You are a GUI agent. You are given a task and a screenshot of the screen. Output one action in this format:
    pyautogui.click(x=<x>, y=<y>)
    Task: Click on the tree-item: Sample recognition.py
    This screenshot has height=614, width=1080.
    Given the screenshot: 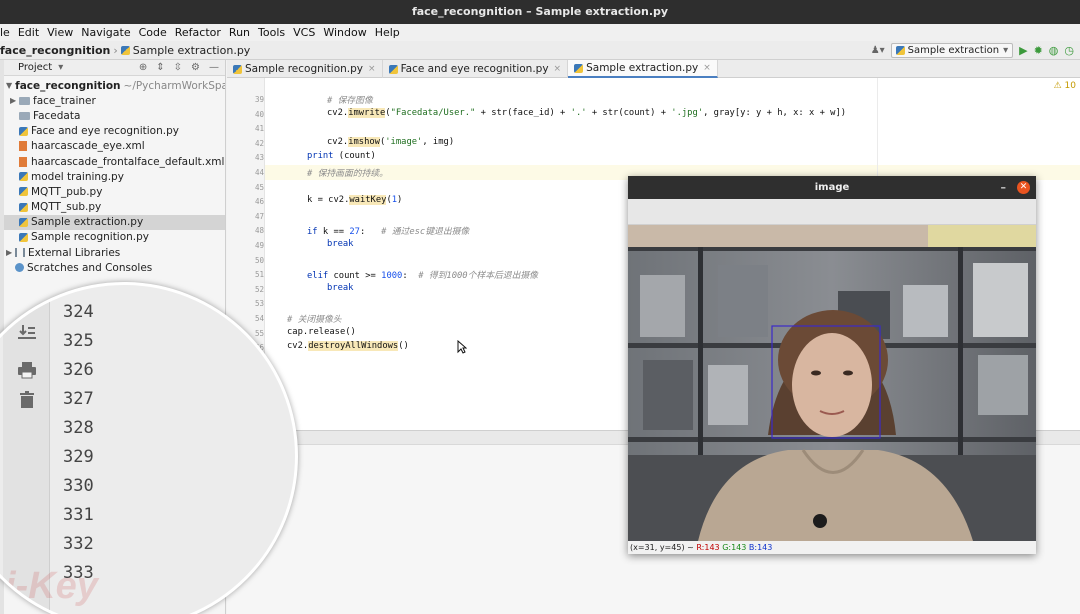 What is the action you would take?
    pyautogui.click(x=114, y=237)
    